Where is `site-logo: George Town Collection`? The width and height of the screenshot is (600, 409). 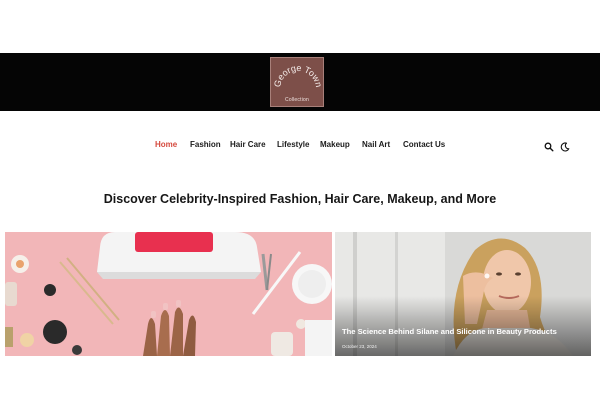 site-logo: George Town Collection is located at coordinates (297, 82).